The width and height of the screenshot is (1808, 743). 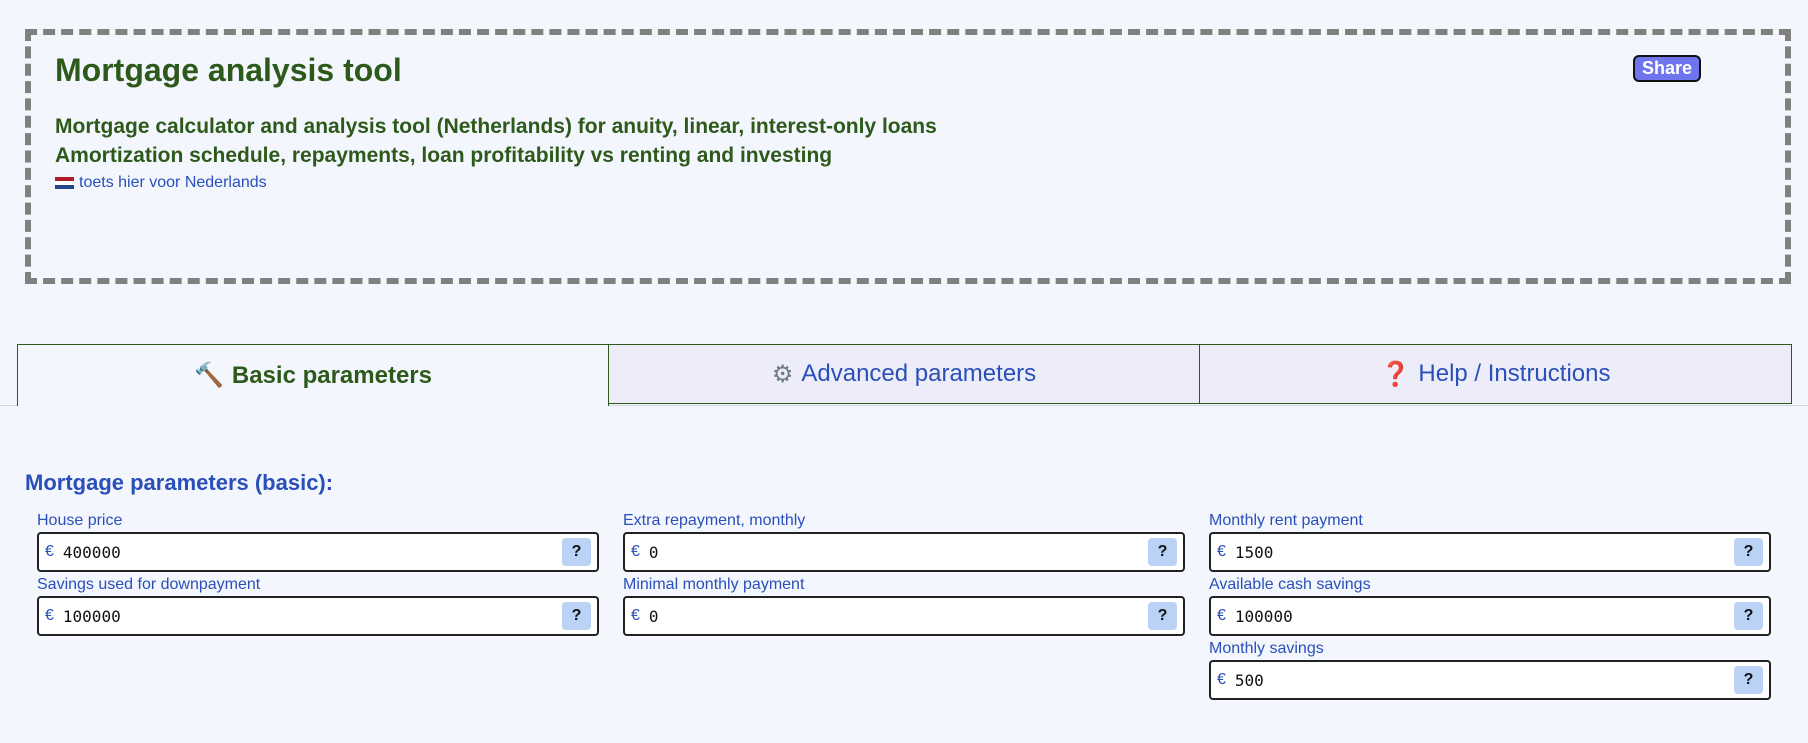 I want to click on cash-savings-help-button: ?, so click(x=1748, y=616).